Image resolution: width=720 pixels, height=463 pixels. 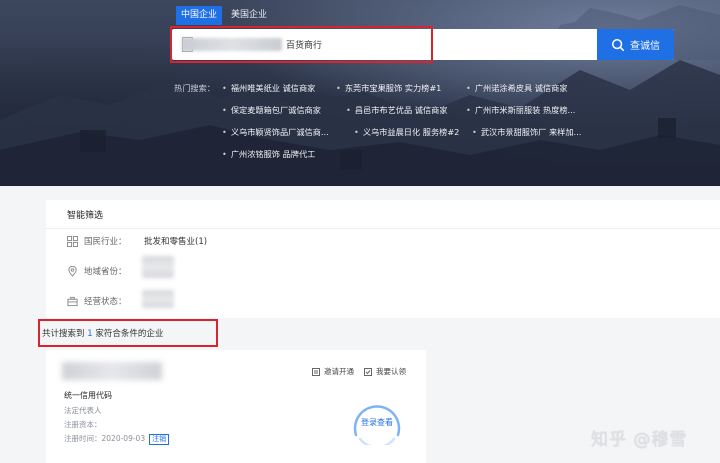 I want to click on filter-status-label: 经营状态：, so click(x=105, y=302).